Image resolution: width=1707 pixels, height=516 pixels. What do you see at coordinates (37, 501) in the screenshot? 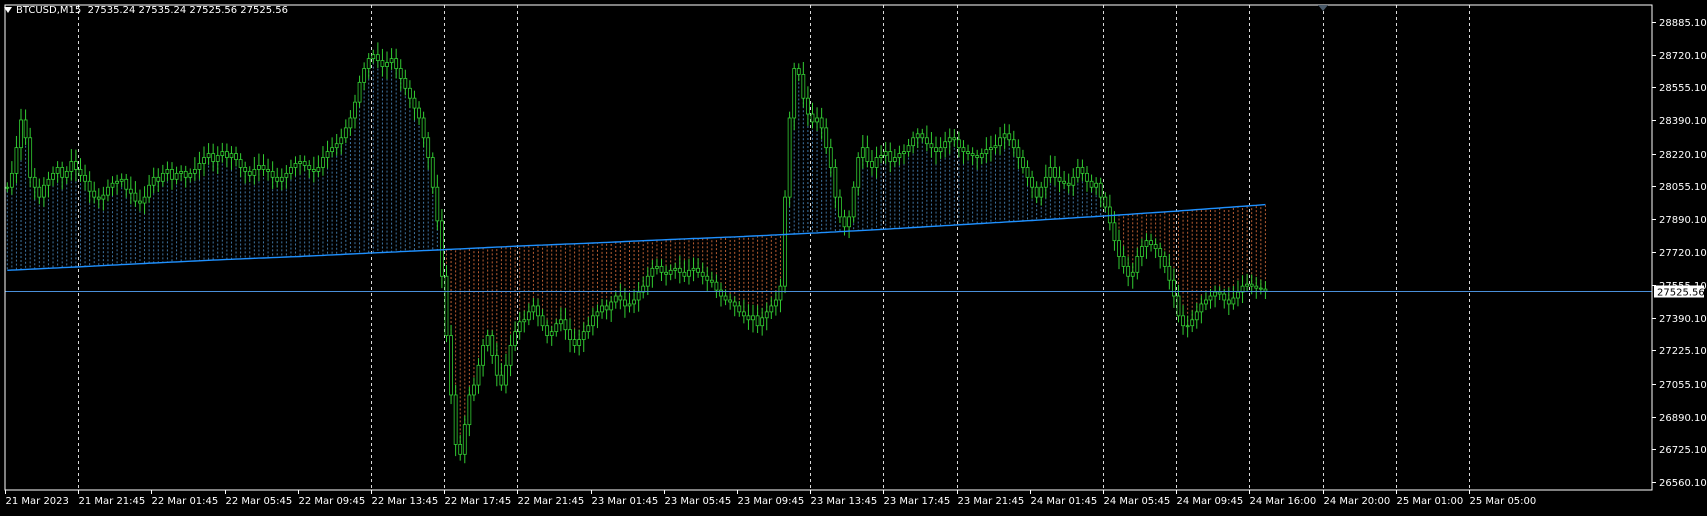
I see `x-tick-label: 21 Mar 2023` at bounding box center [37, 501].